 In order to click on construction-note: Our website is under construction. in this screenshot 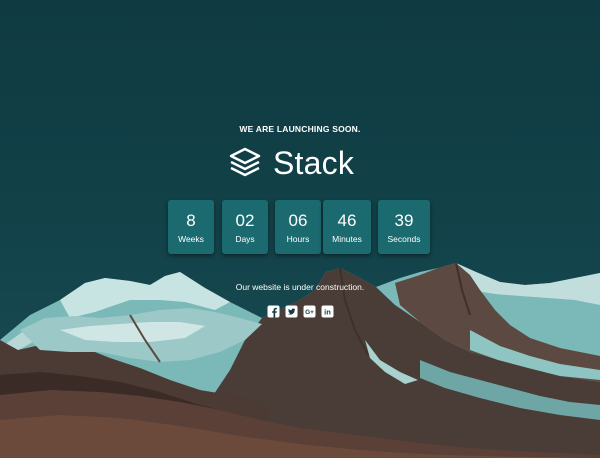, I will do `click(300, 287)`.